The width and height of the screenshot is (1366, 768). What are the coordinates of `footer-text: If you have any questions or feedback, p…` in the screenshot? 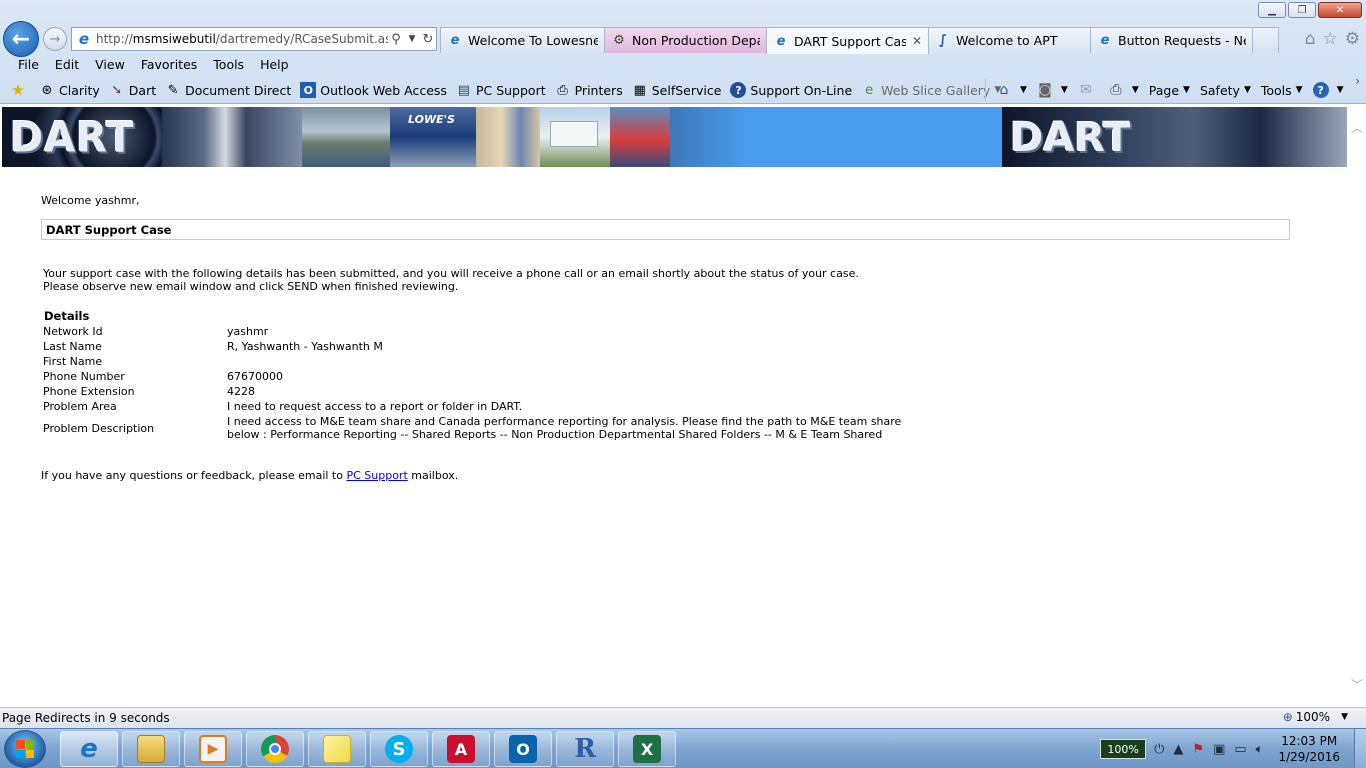 It's located at (194, 475).